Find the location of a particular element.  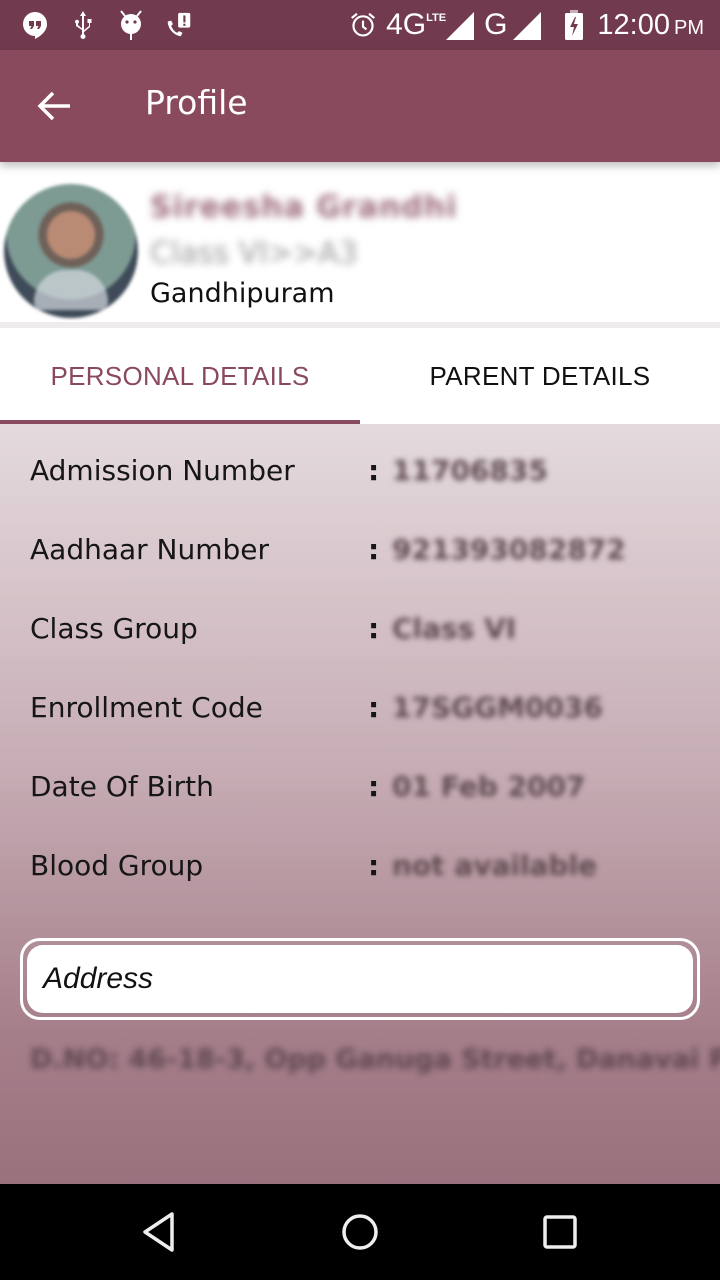

lte-badge: LTE is located at coordinates (436, 18).